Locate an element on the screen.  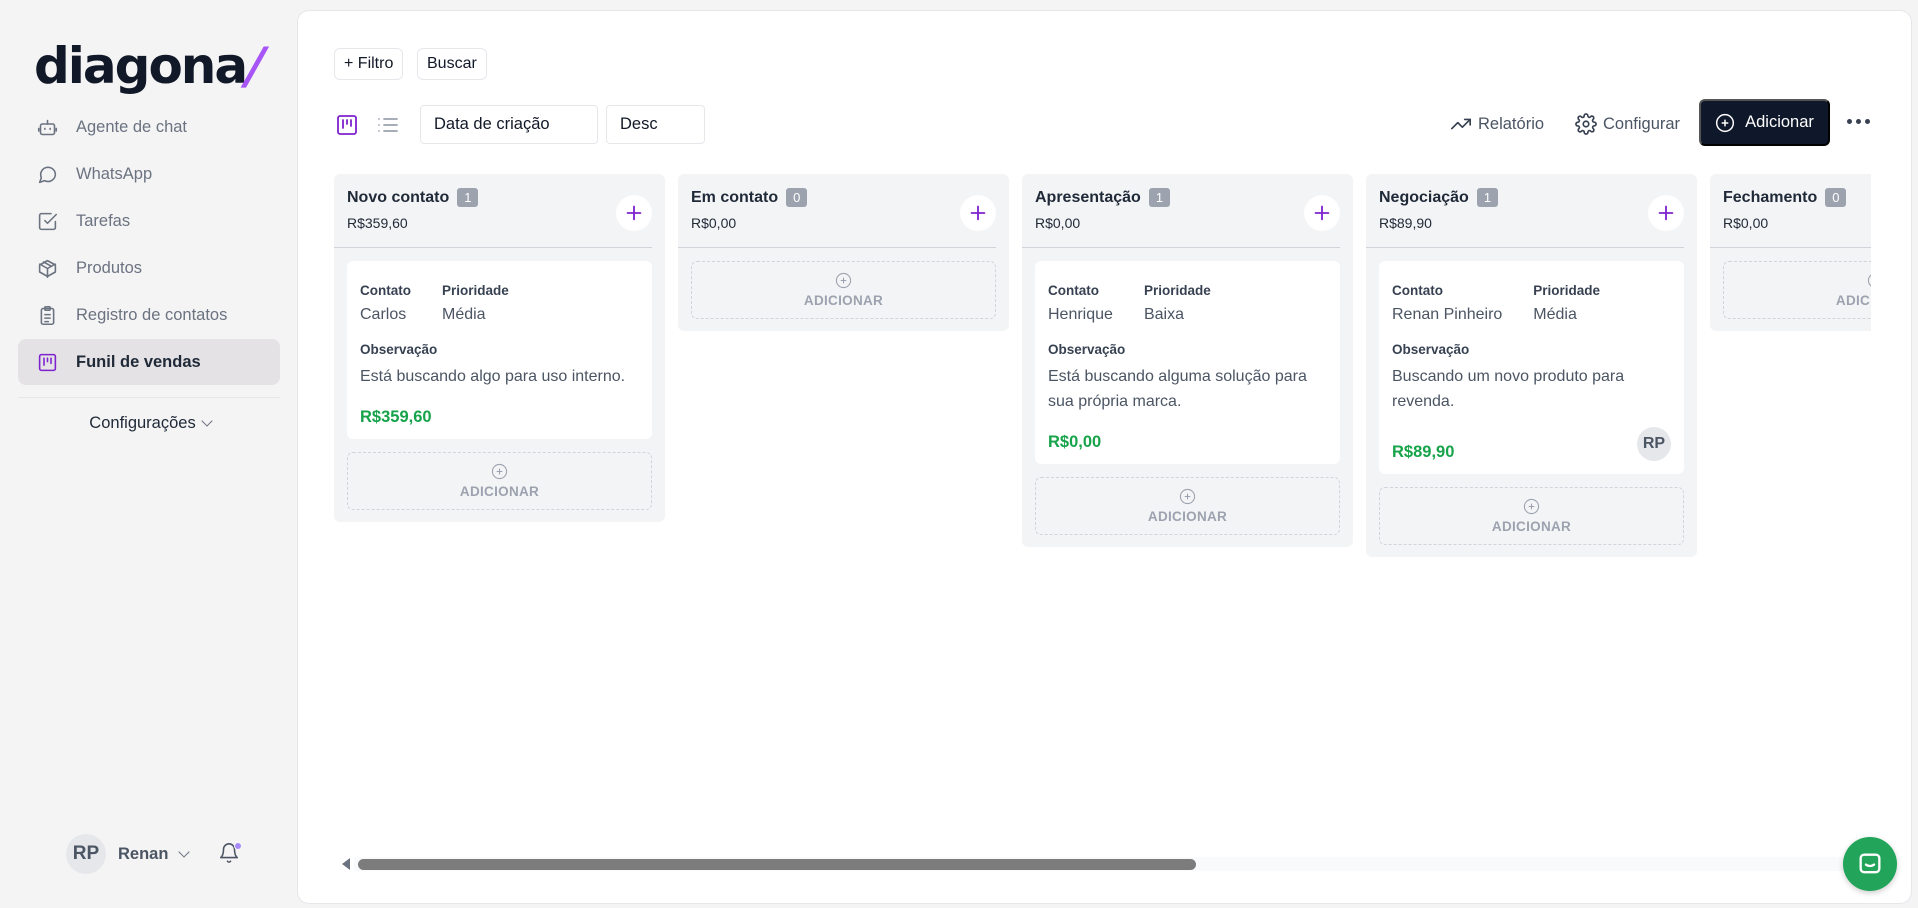
sidebar-item-label: Produtos is located at coordinates (109, 267).